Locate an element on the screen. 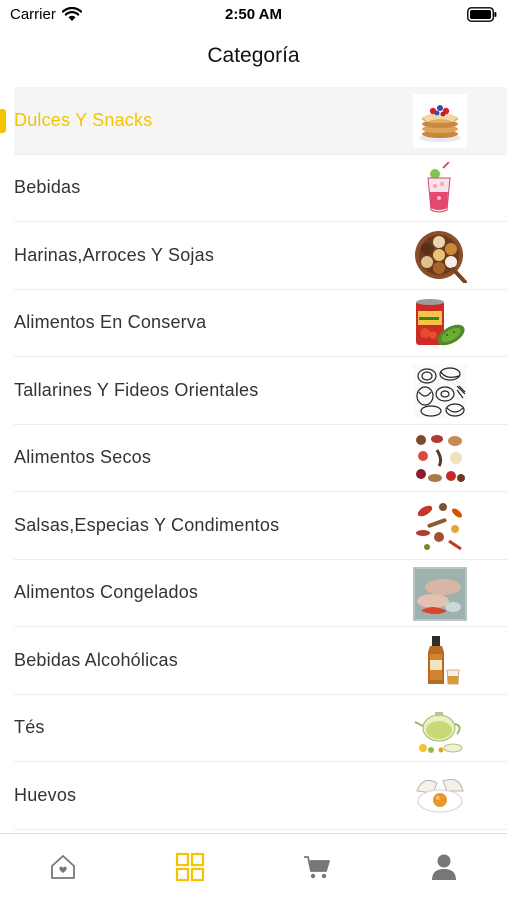  canned-food-icon is located at coordinates (440, 324).